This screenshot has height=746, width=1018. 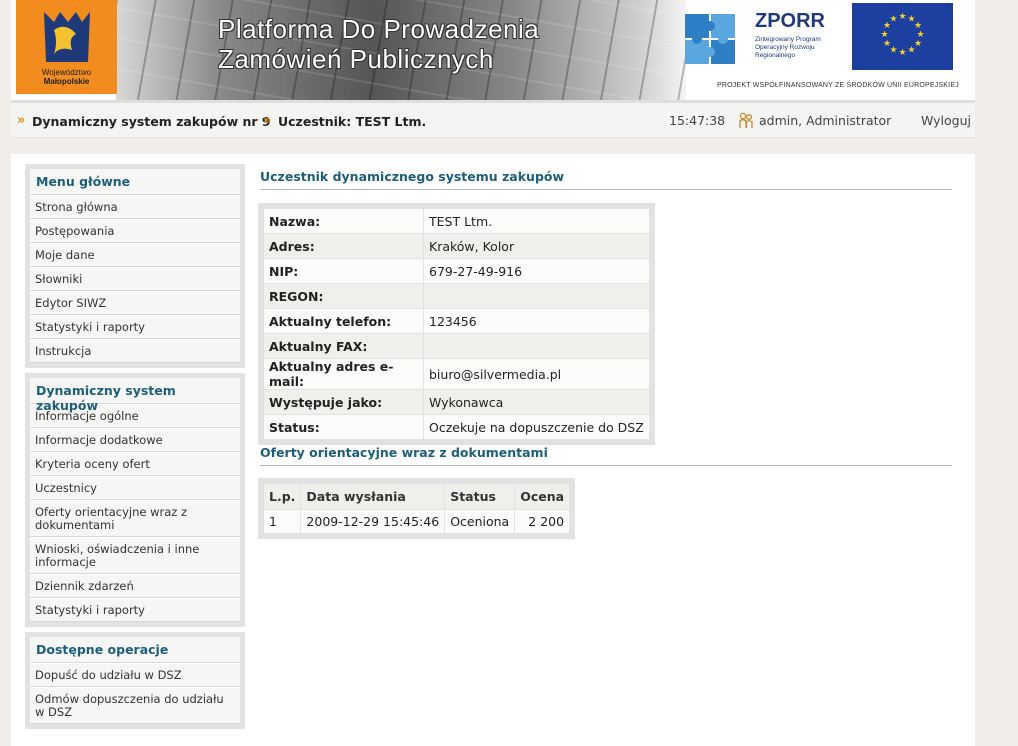 What do you see at coordinates (746, 120) in the screenshot?
I see `users-icon` at bounding box center [746, 120].